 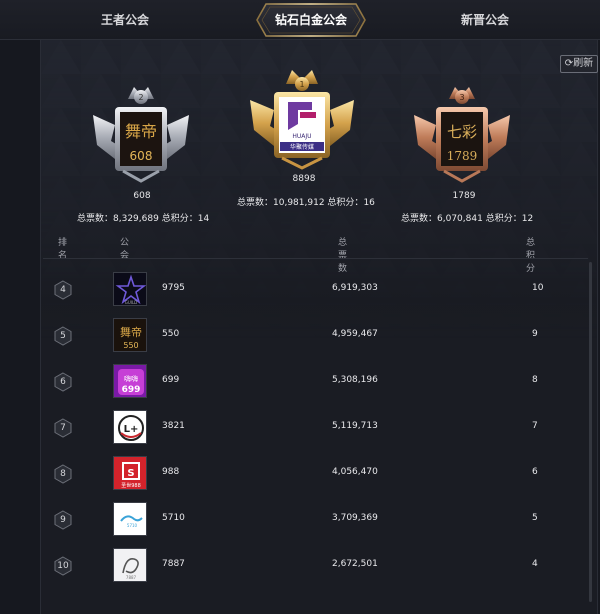 I want to click on rank-number: 7, so click(x=63, y=428).